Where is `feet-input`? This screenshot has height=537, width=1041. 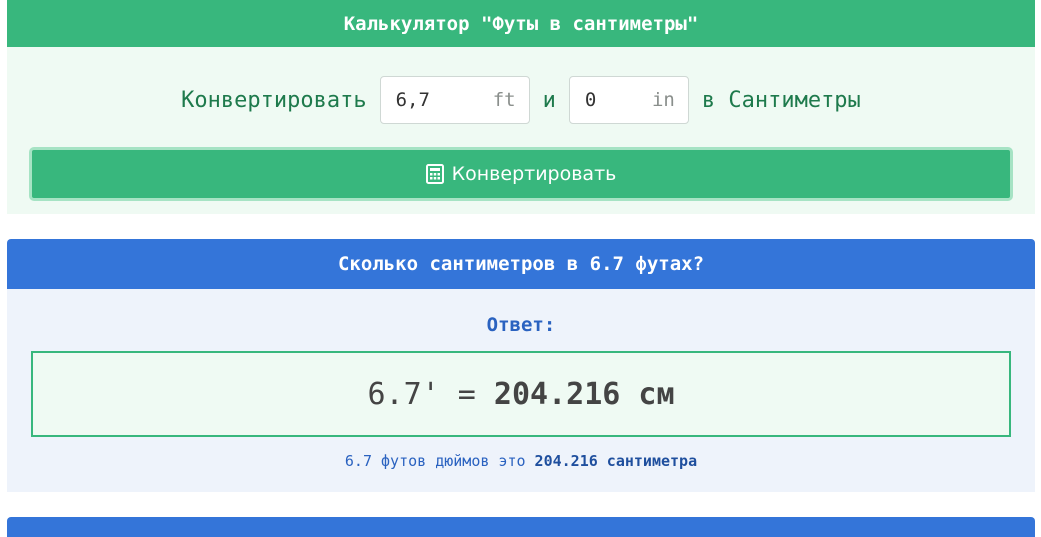
feet-input is located at coordinates (454, 100).